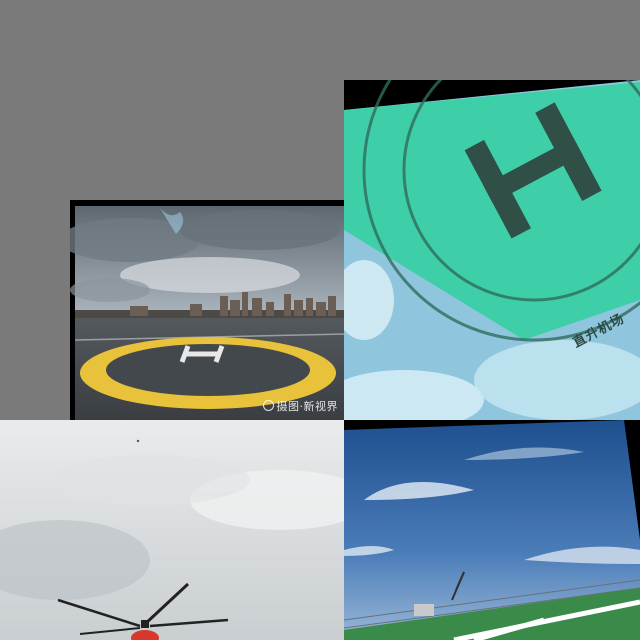 The image size is (640, 640). Describe the element at coordinates (208, 313) in the screenshot. I see `rooftop-helipad-image` at that location.